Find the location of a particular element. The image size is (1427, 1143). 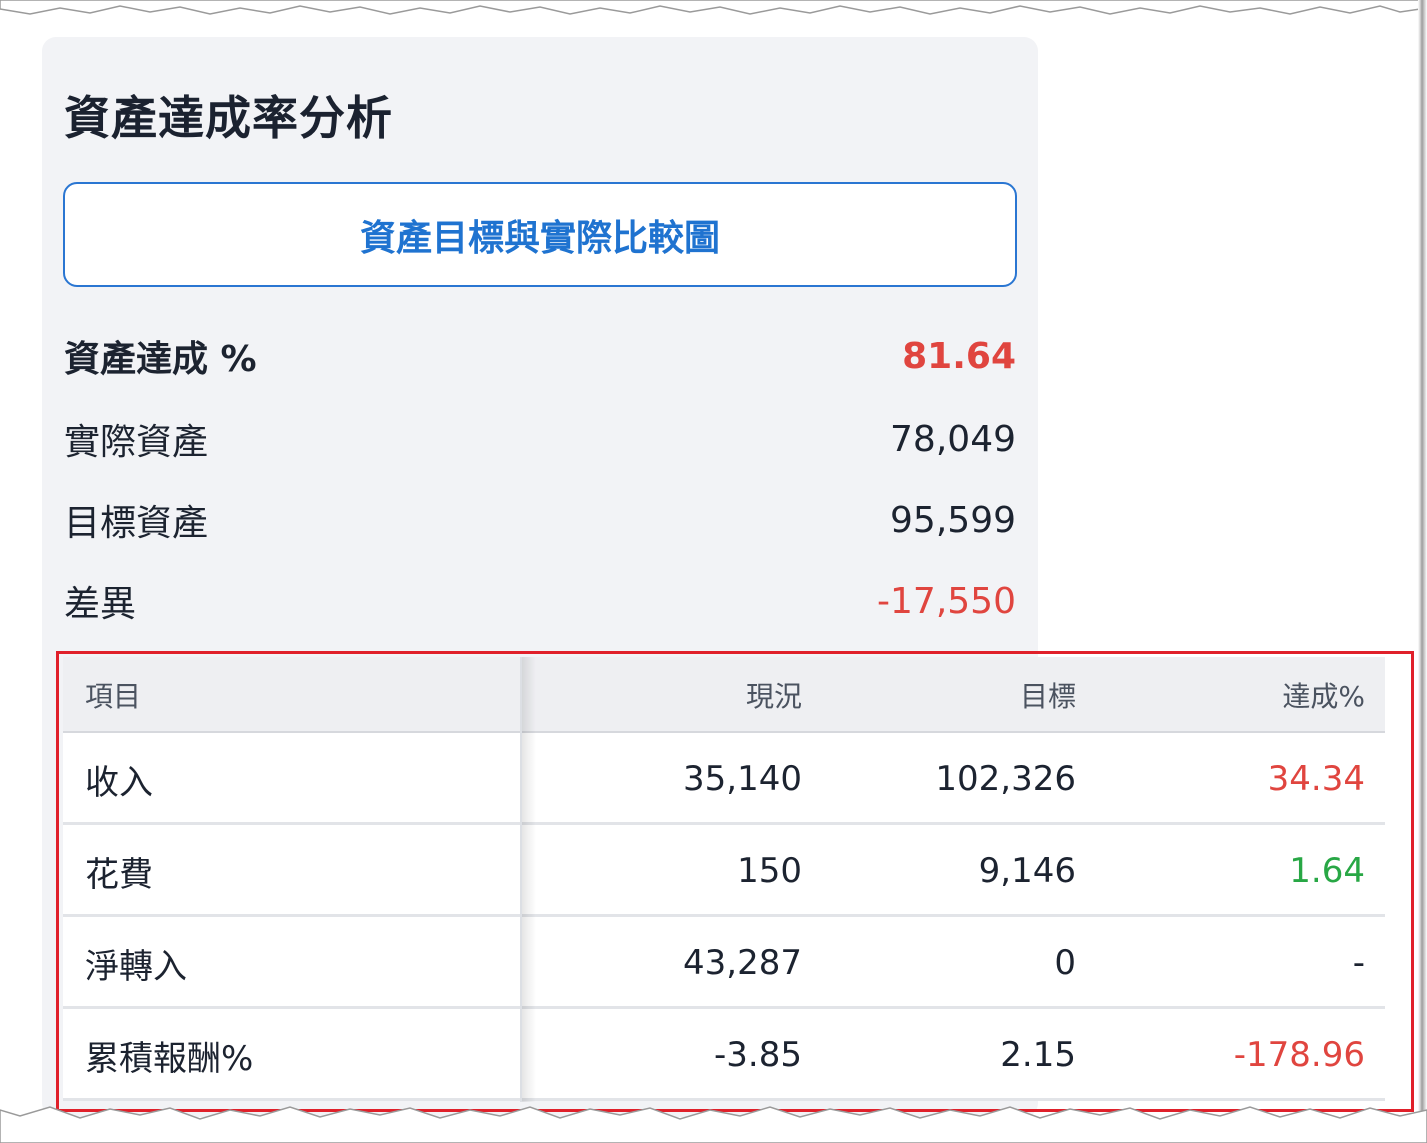

difference-row: 差異 -17,550 is located at coordinates (540, 601).